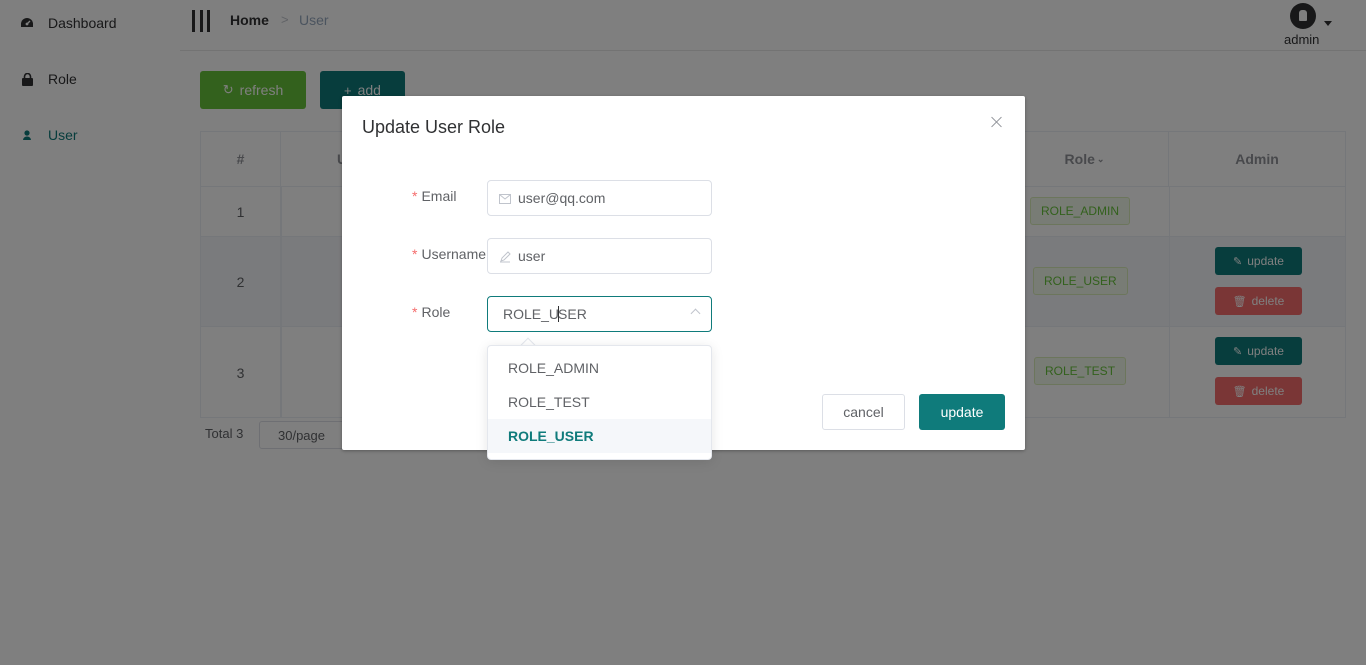 Image resolution: width=1366 pixels, height=665 pixels. Describe the element at coordinates (599, 314) in the screenshot. I see `role-select: ROLE_USER` at that location.